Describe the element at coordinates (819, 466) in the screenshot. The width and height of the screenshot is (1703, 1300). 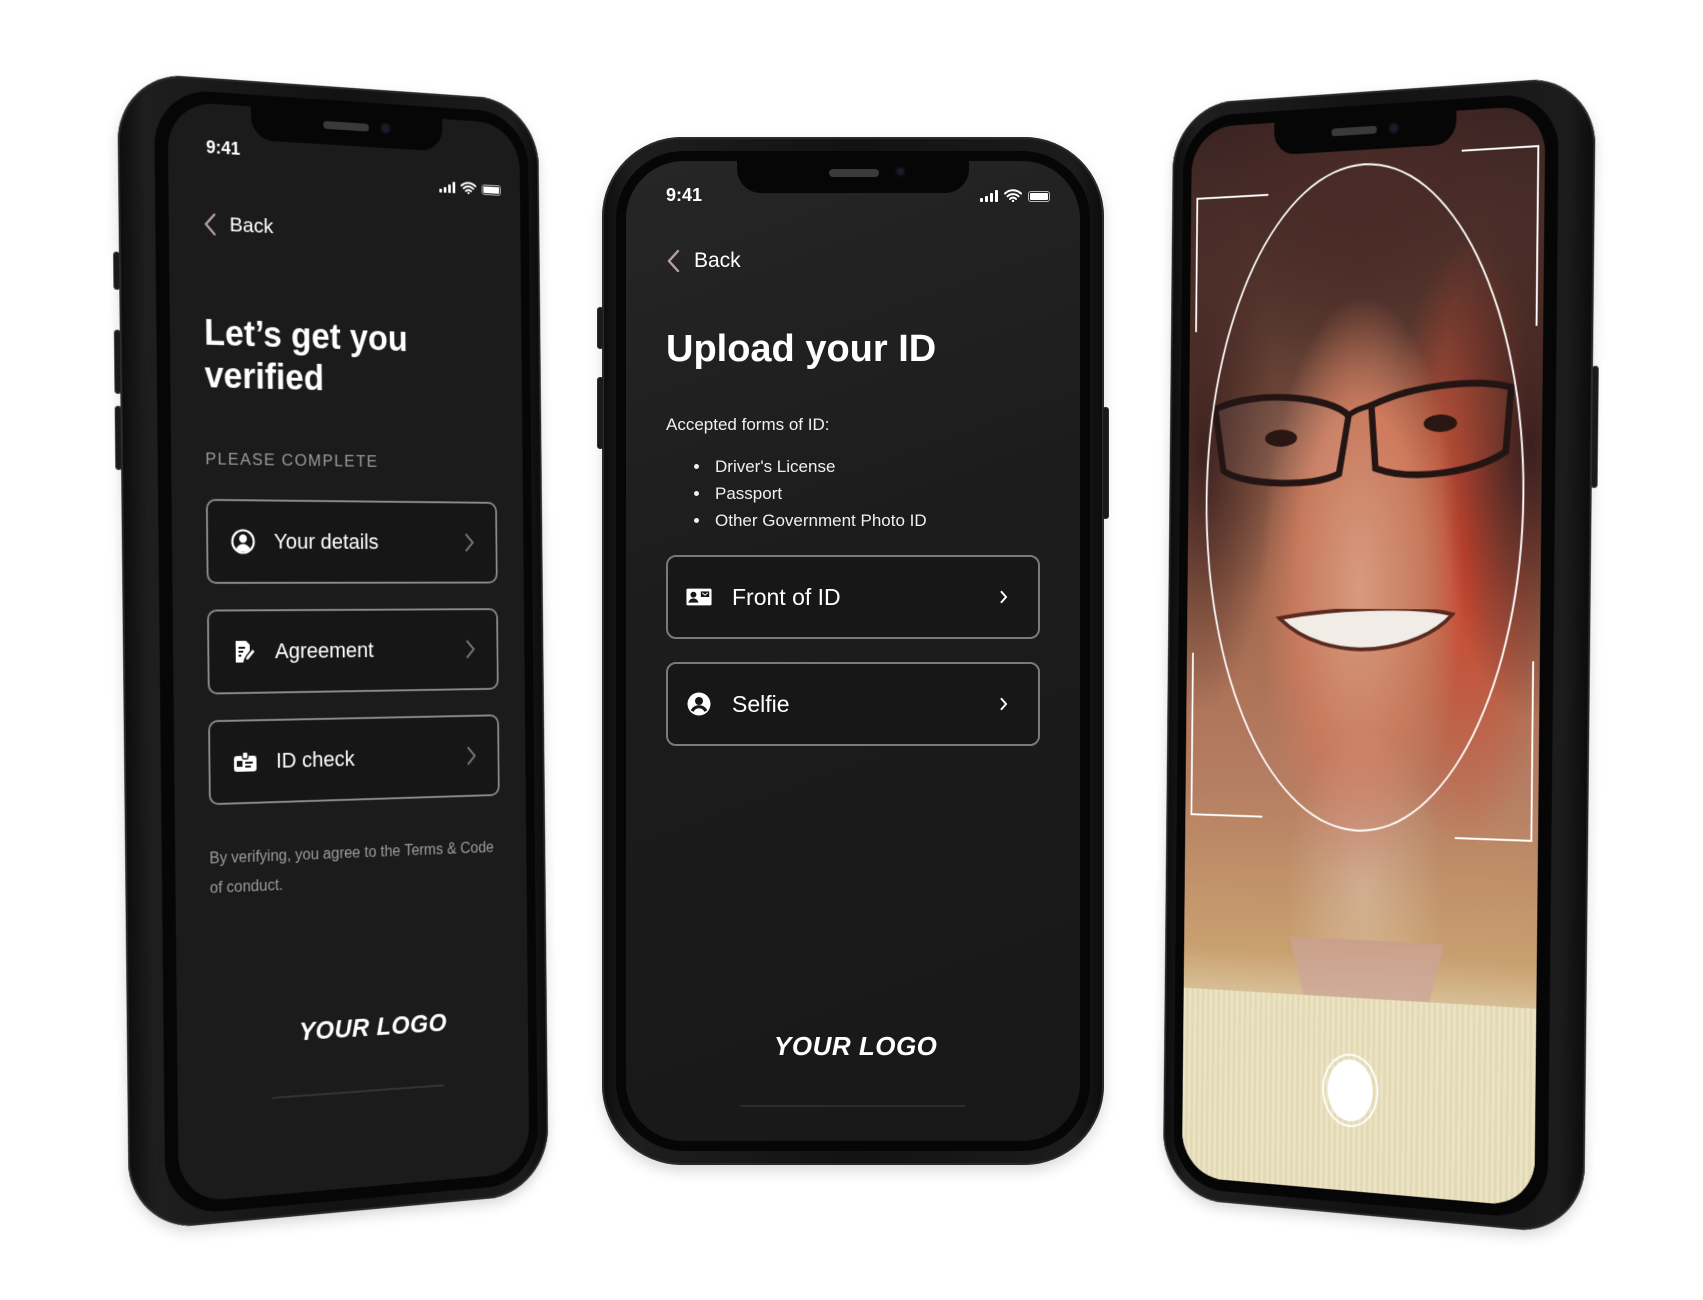
I see `accepted-id-item: Driver's License` at that location.